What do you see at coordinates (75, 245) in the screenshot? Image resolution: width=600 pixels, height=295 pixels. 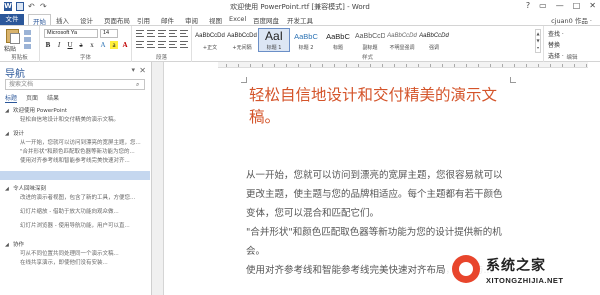 I see `nav-heading-item: ◢ 协作` at bounding box center [75, 245].